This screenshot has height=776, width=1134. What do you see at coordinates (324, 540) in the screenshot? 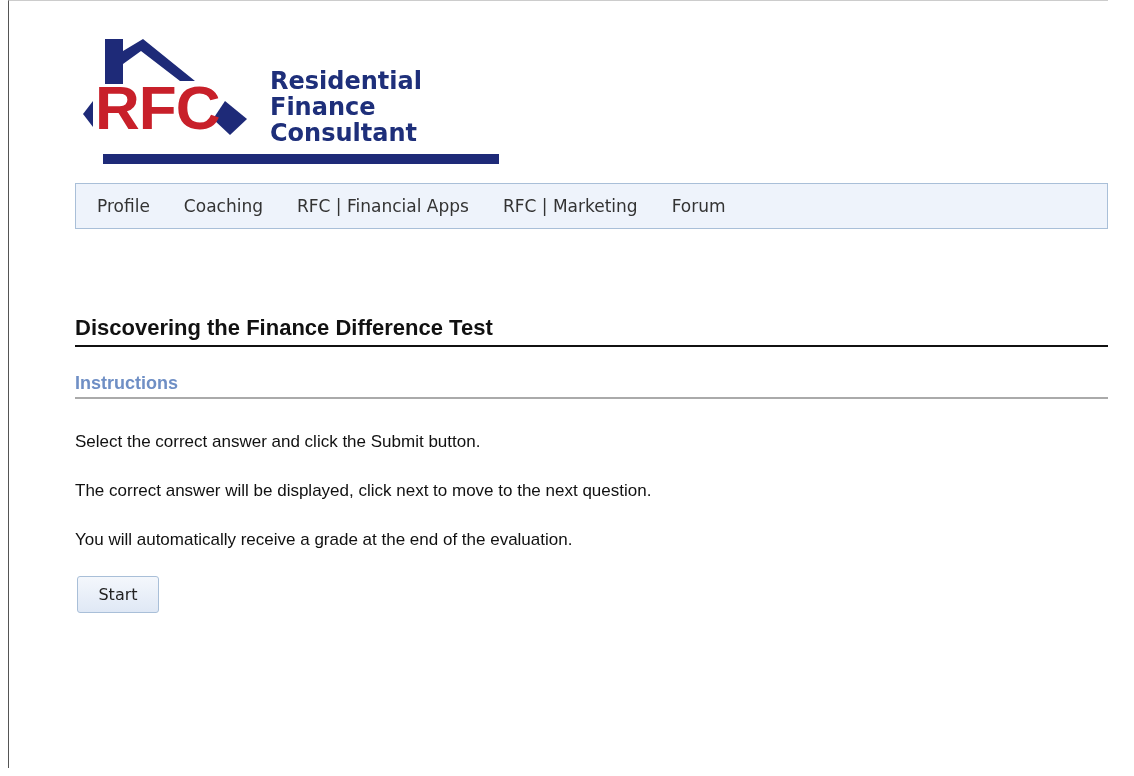
I see `instruction-text: You will automatically receive a grade at the end of the evaluation.` at bounding box center [324, 540].